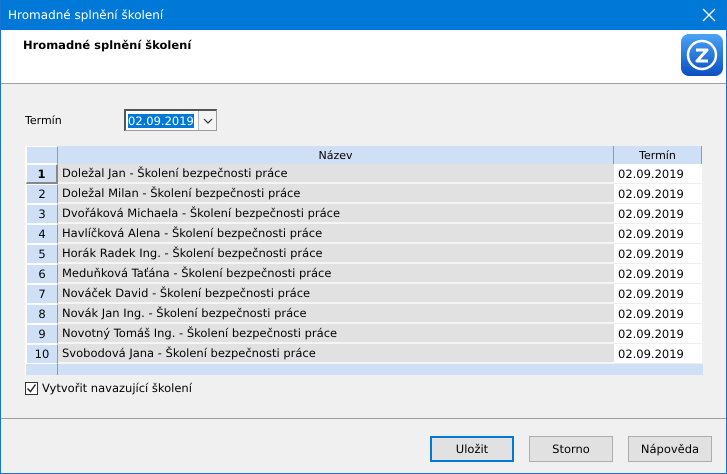 Image resolution: width=727 pixels, height=474 pixels. What do you see at coordinates (709, 15) in the screenshot?
I see `close-icon` at bounding box center [709, 15].